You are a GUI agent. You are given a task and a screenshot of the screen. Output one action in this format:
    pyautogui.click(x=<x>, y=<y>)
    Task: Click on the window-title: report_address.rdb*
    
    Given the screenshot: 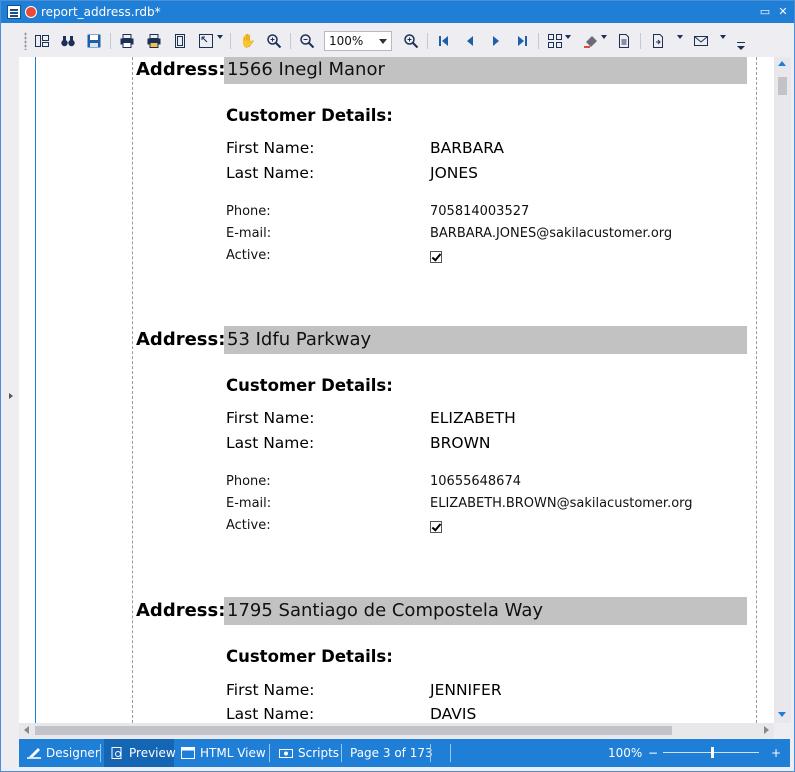 What is the action you would take?
    pyautogui.click(x=101, y=12)
    